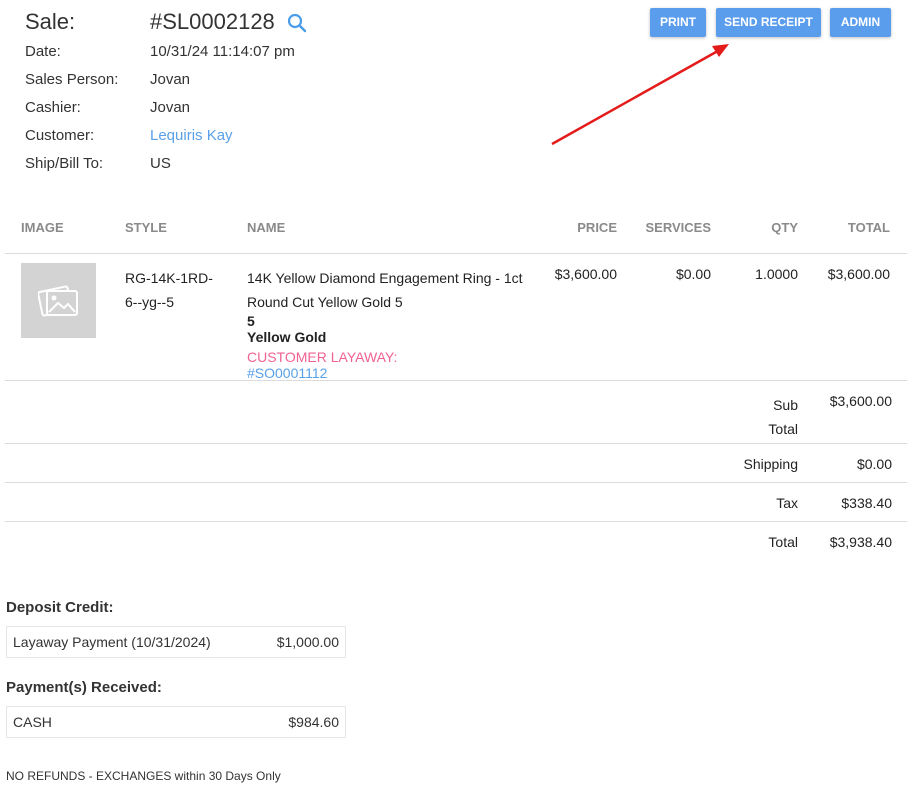  Describe the element at coordinates (784, 227) in the screenshot. I see `col-qty-header: QTY` at that location.